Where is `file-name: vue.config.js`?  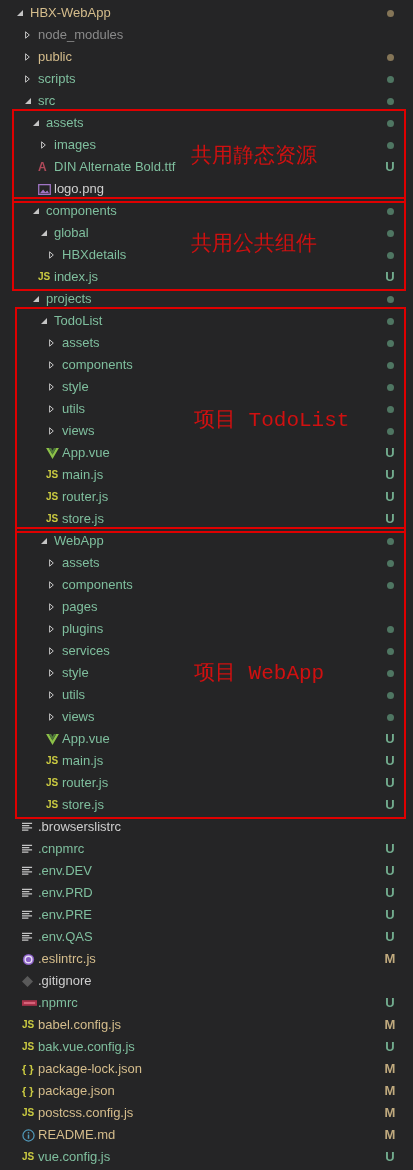
file-name: vue.config.js is located at coordinates (74, 1157).